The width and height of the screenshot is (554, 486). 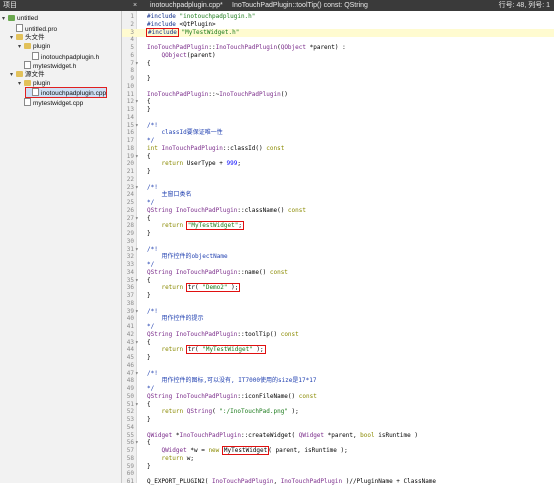 I want to click on tree-file: mytestwidget.h, so click(x=47, y=65).